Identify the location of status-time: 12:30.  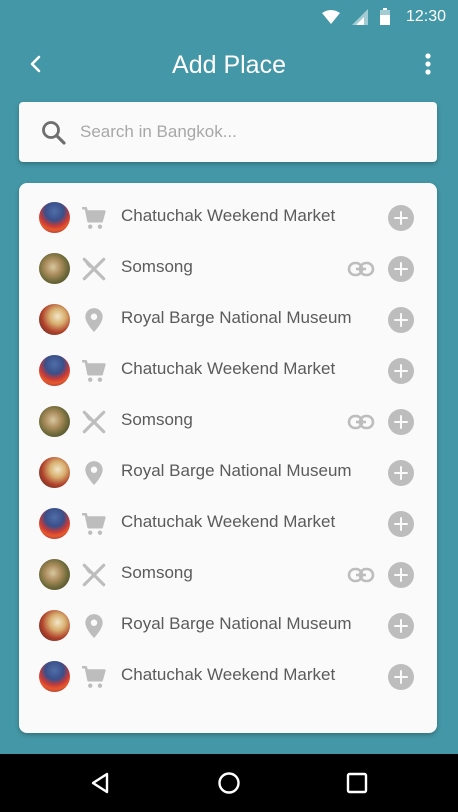
(425, 16).